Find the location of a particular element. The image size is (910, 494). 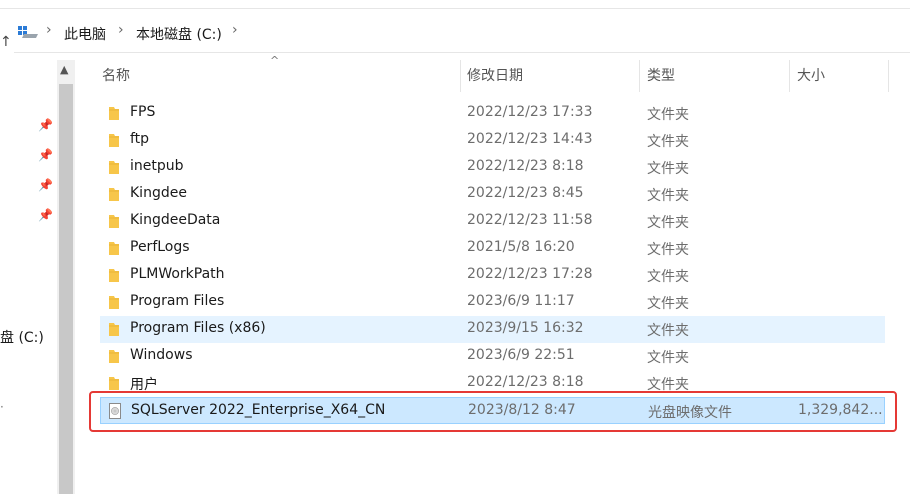

file-name: Program Files (x86) is located at coordinates (198, 328).